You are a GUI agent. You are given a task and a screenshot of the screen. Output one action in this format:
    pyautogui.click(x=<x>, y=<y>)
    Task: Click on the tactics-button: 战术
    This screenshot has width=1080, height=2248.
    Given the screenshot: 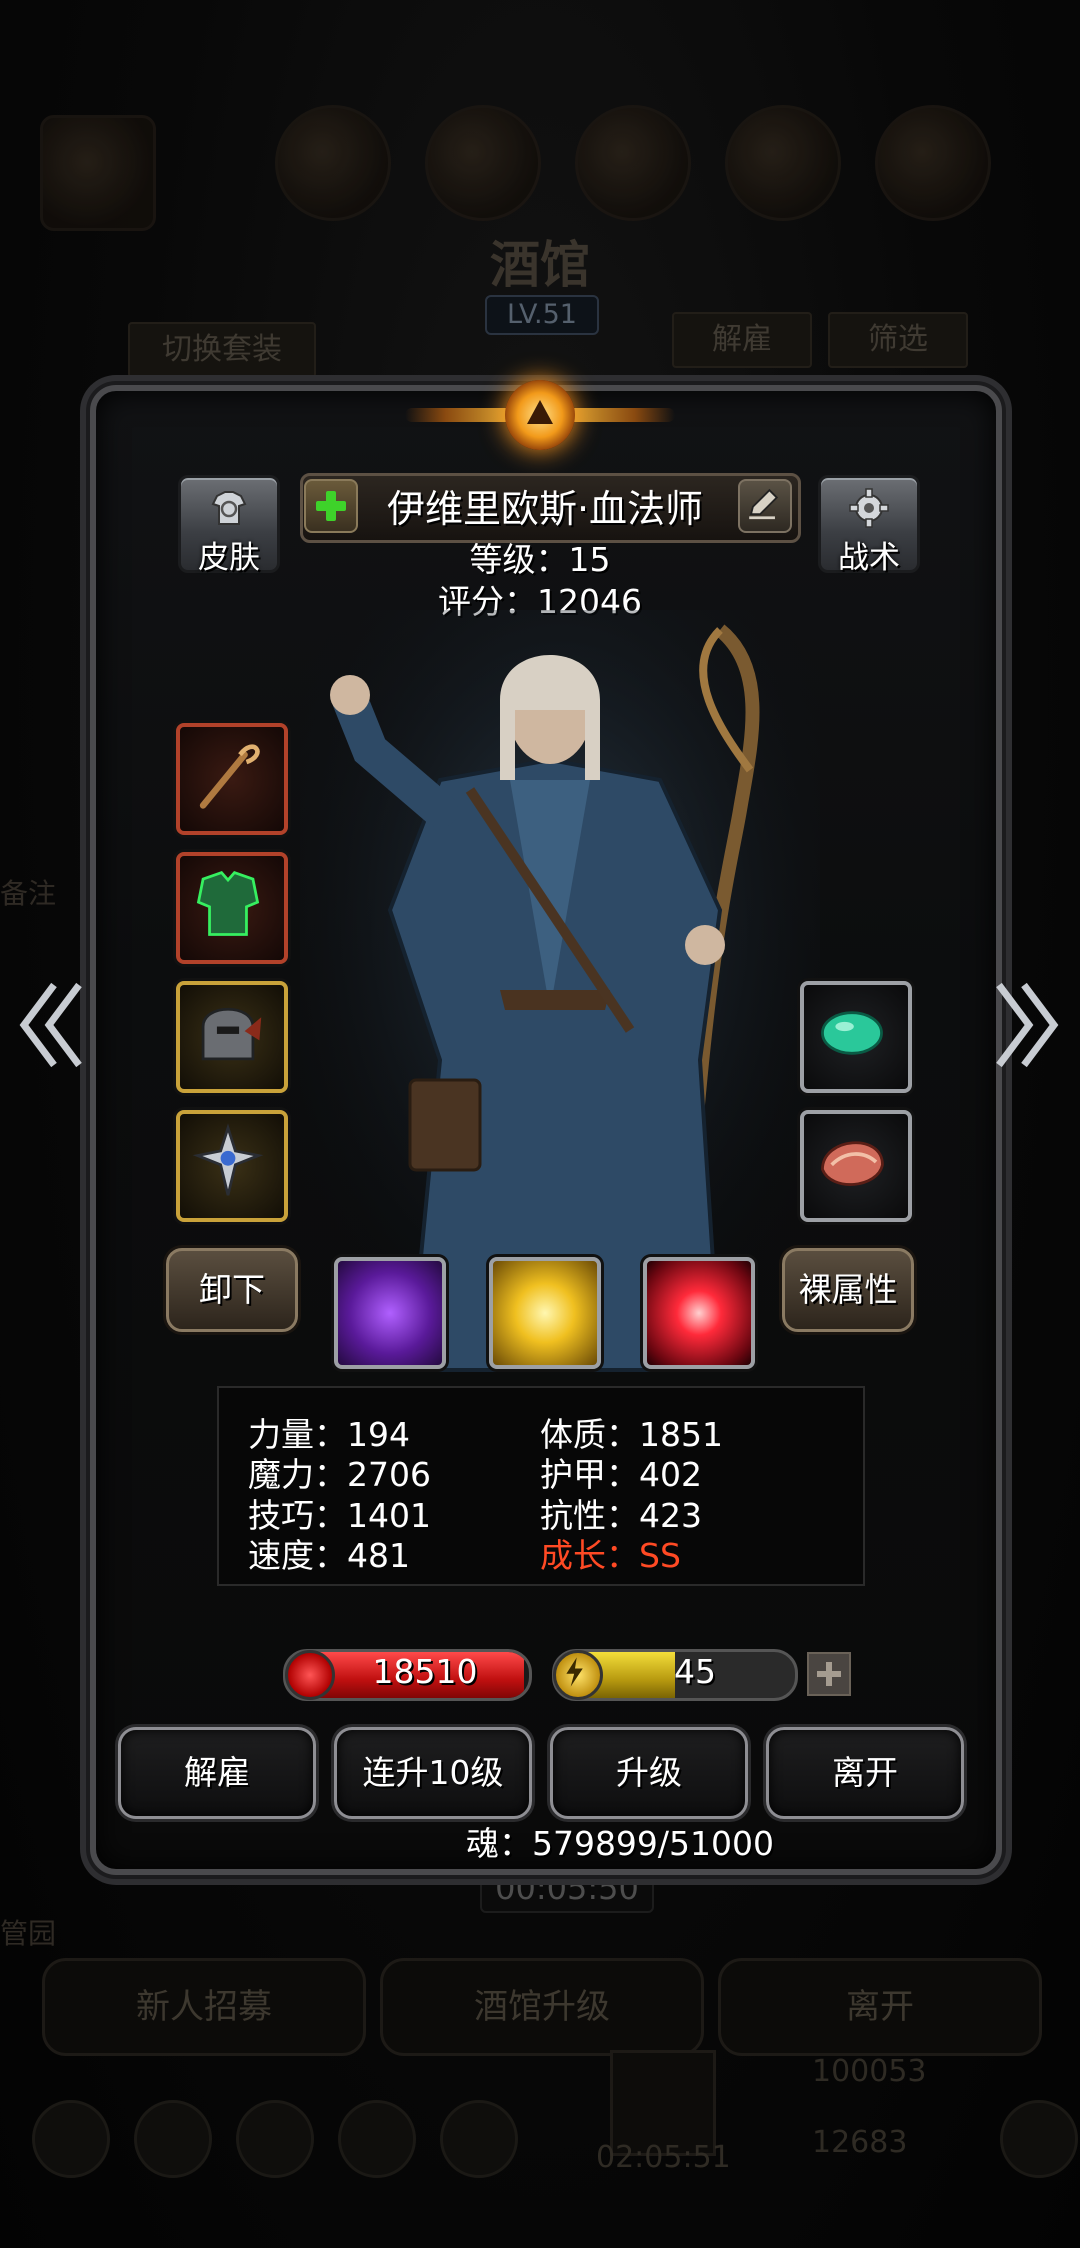 What is the action you would take?
    pyautogui.click(x=869, y=525)
    